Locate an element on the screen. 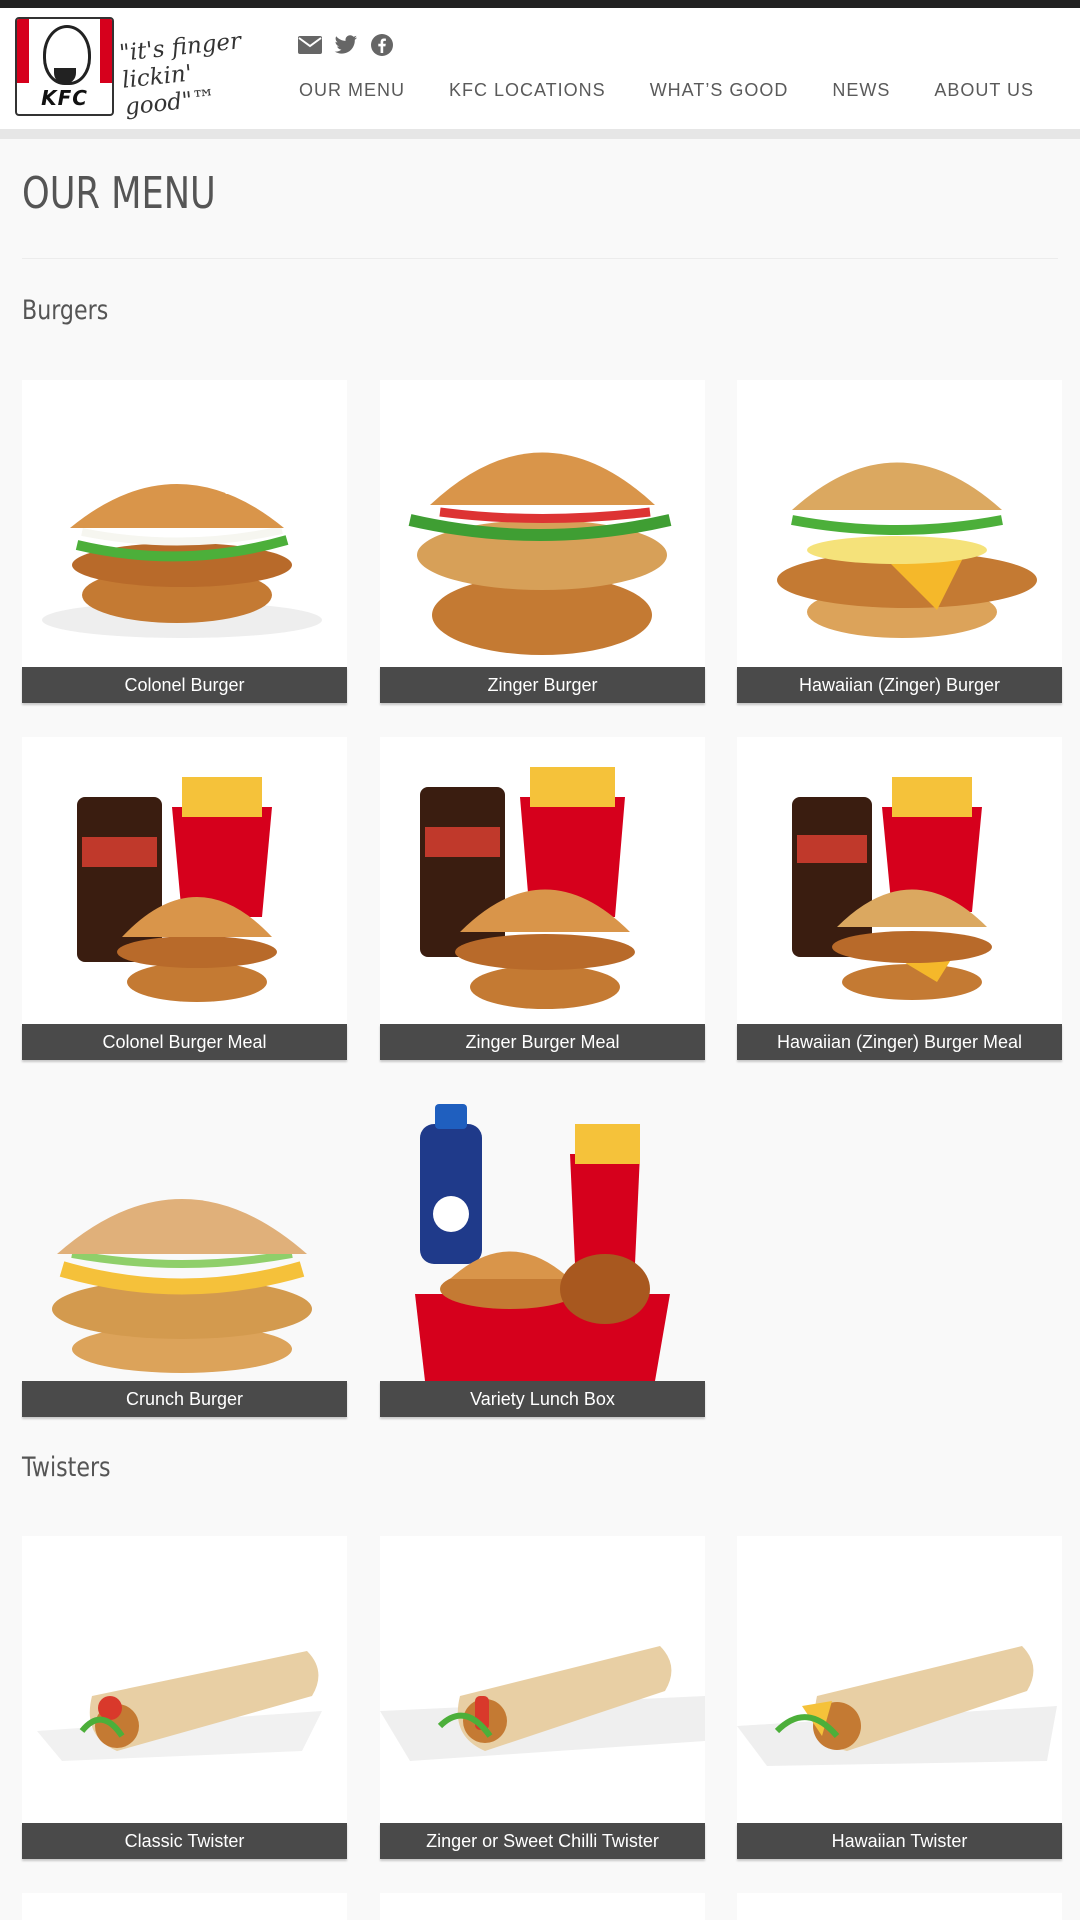  top-bar is located at coordinates (540, 4).